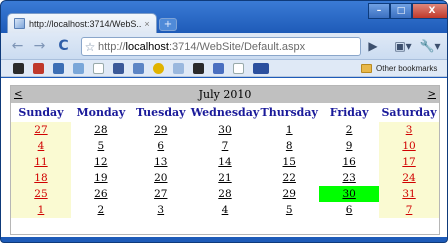  I want to click on bookmark-4-icon, so click(78, 68).